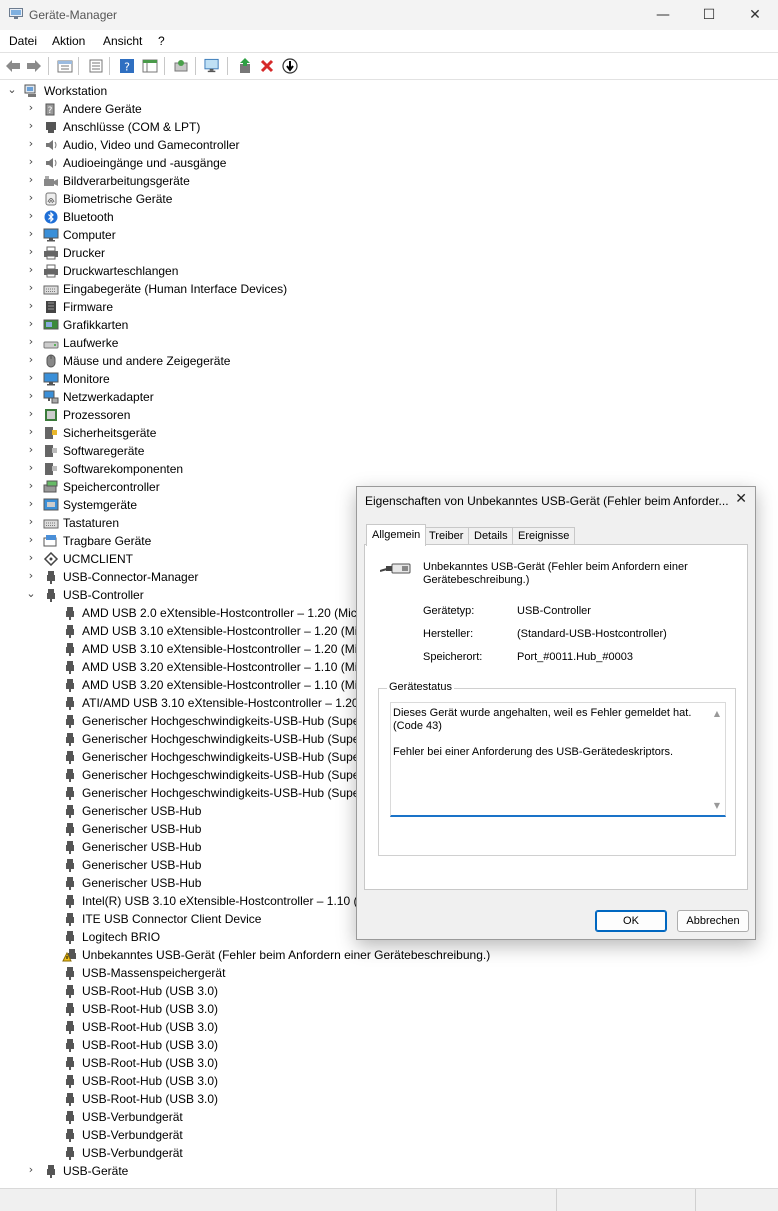 The width and height of the screenshot is (778, 1211). I want to click on tree-category: › Softwarekomponenten, so click(389, 469).